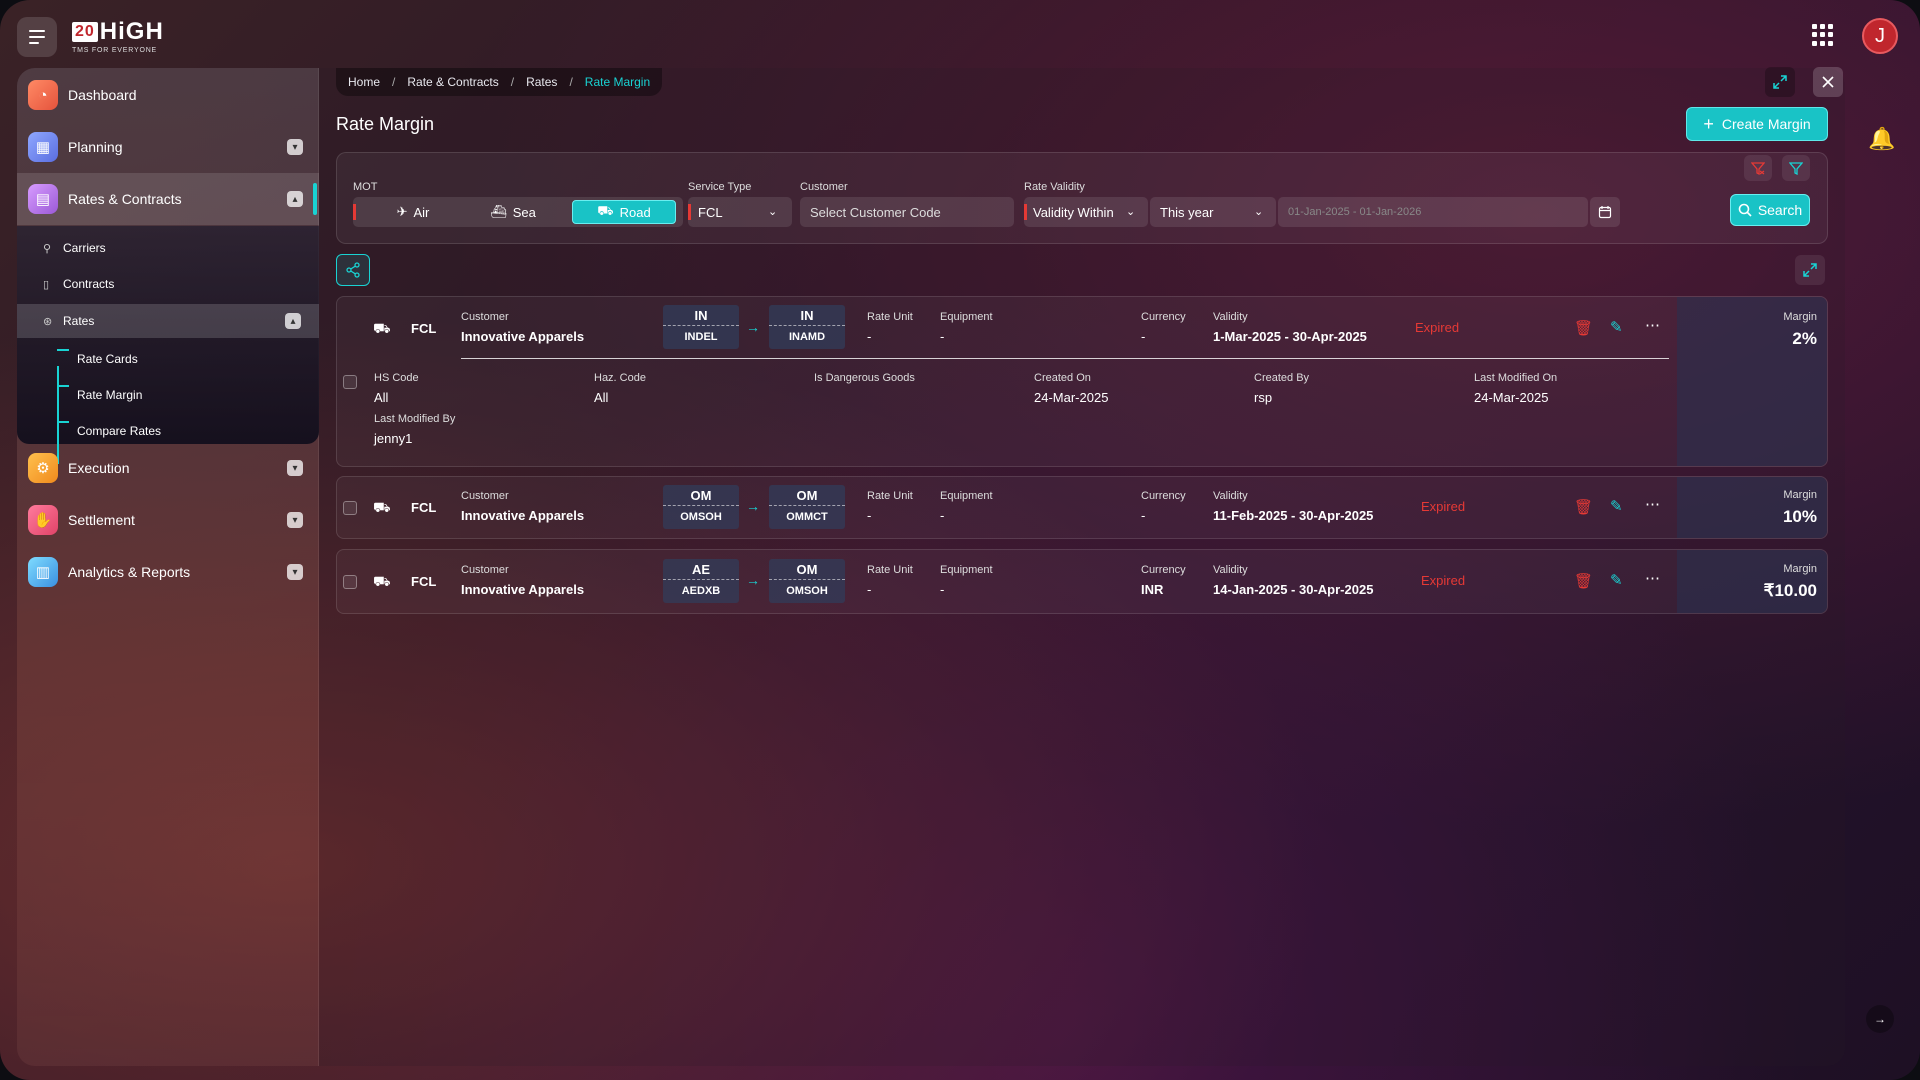  I want to click on calendar-icon, so click(1605, 212).